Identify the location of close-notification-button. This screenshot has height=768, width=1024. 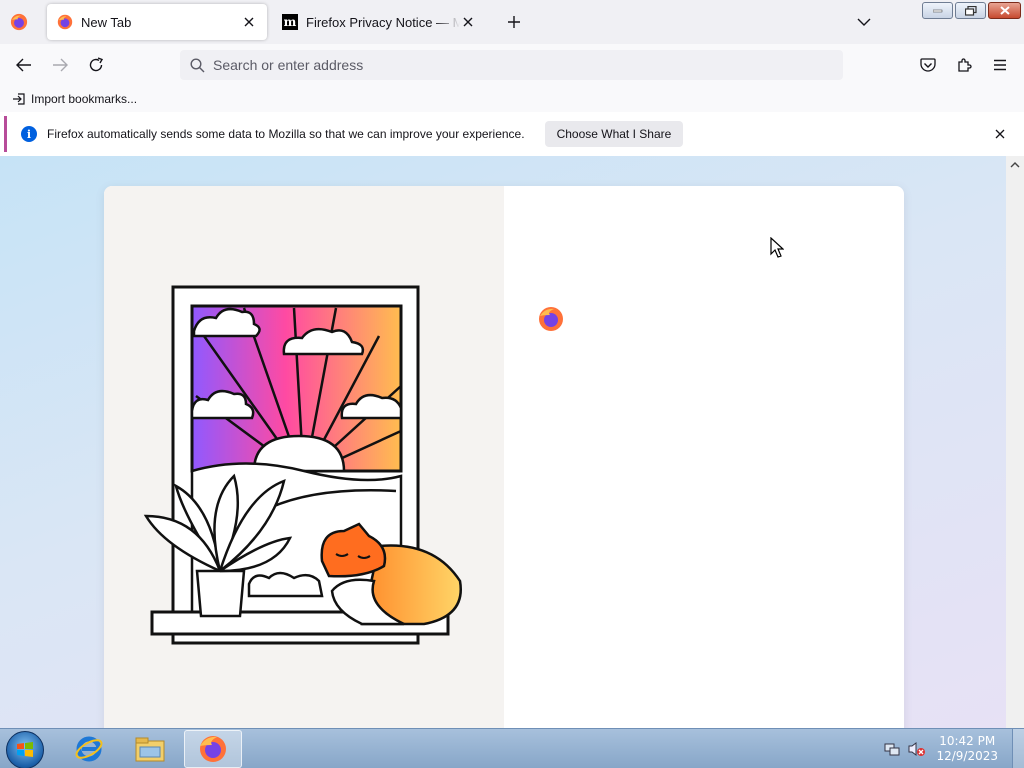
(1000, 134).